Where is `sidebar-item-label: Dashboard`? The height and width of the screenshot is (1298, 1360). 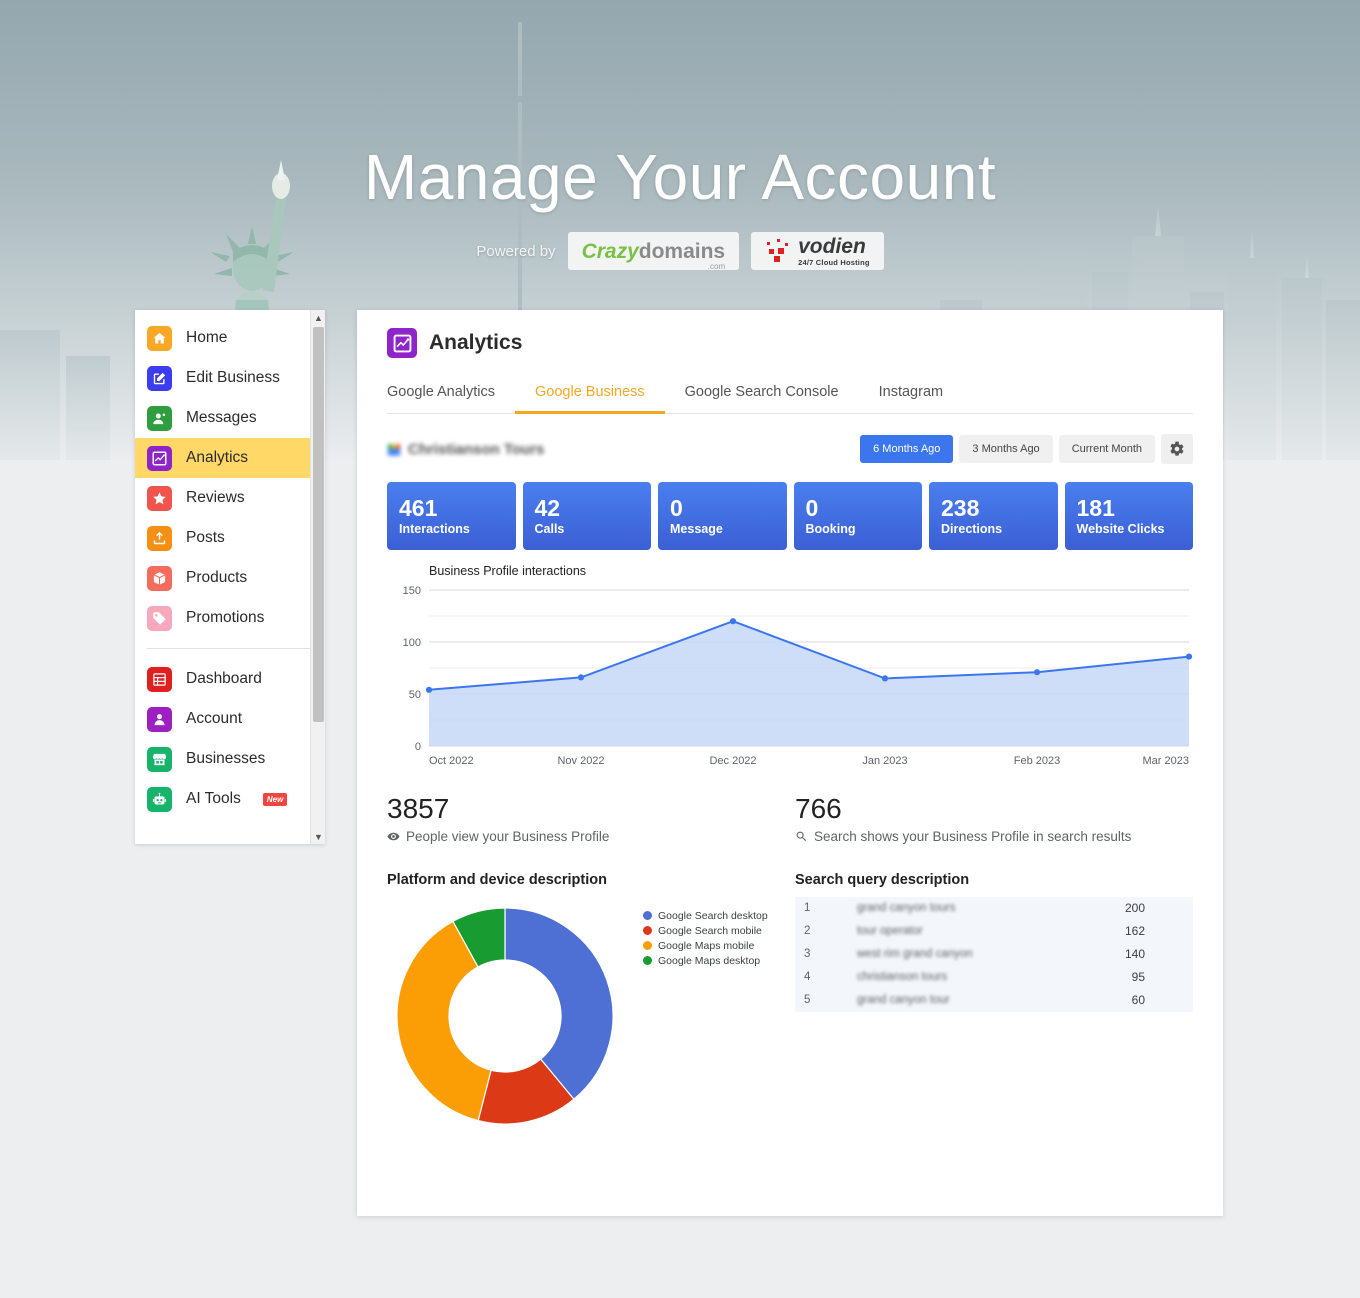 sidebar-item-label: Dashboard is located at coordinates (224, 678).